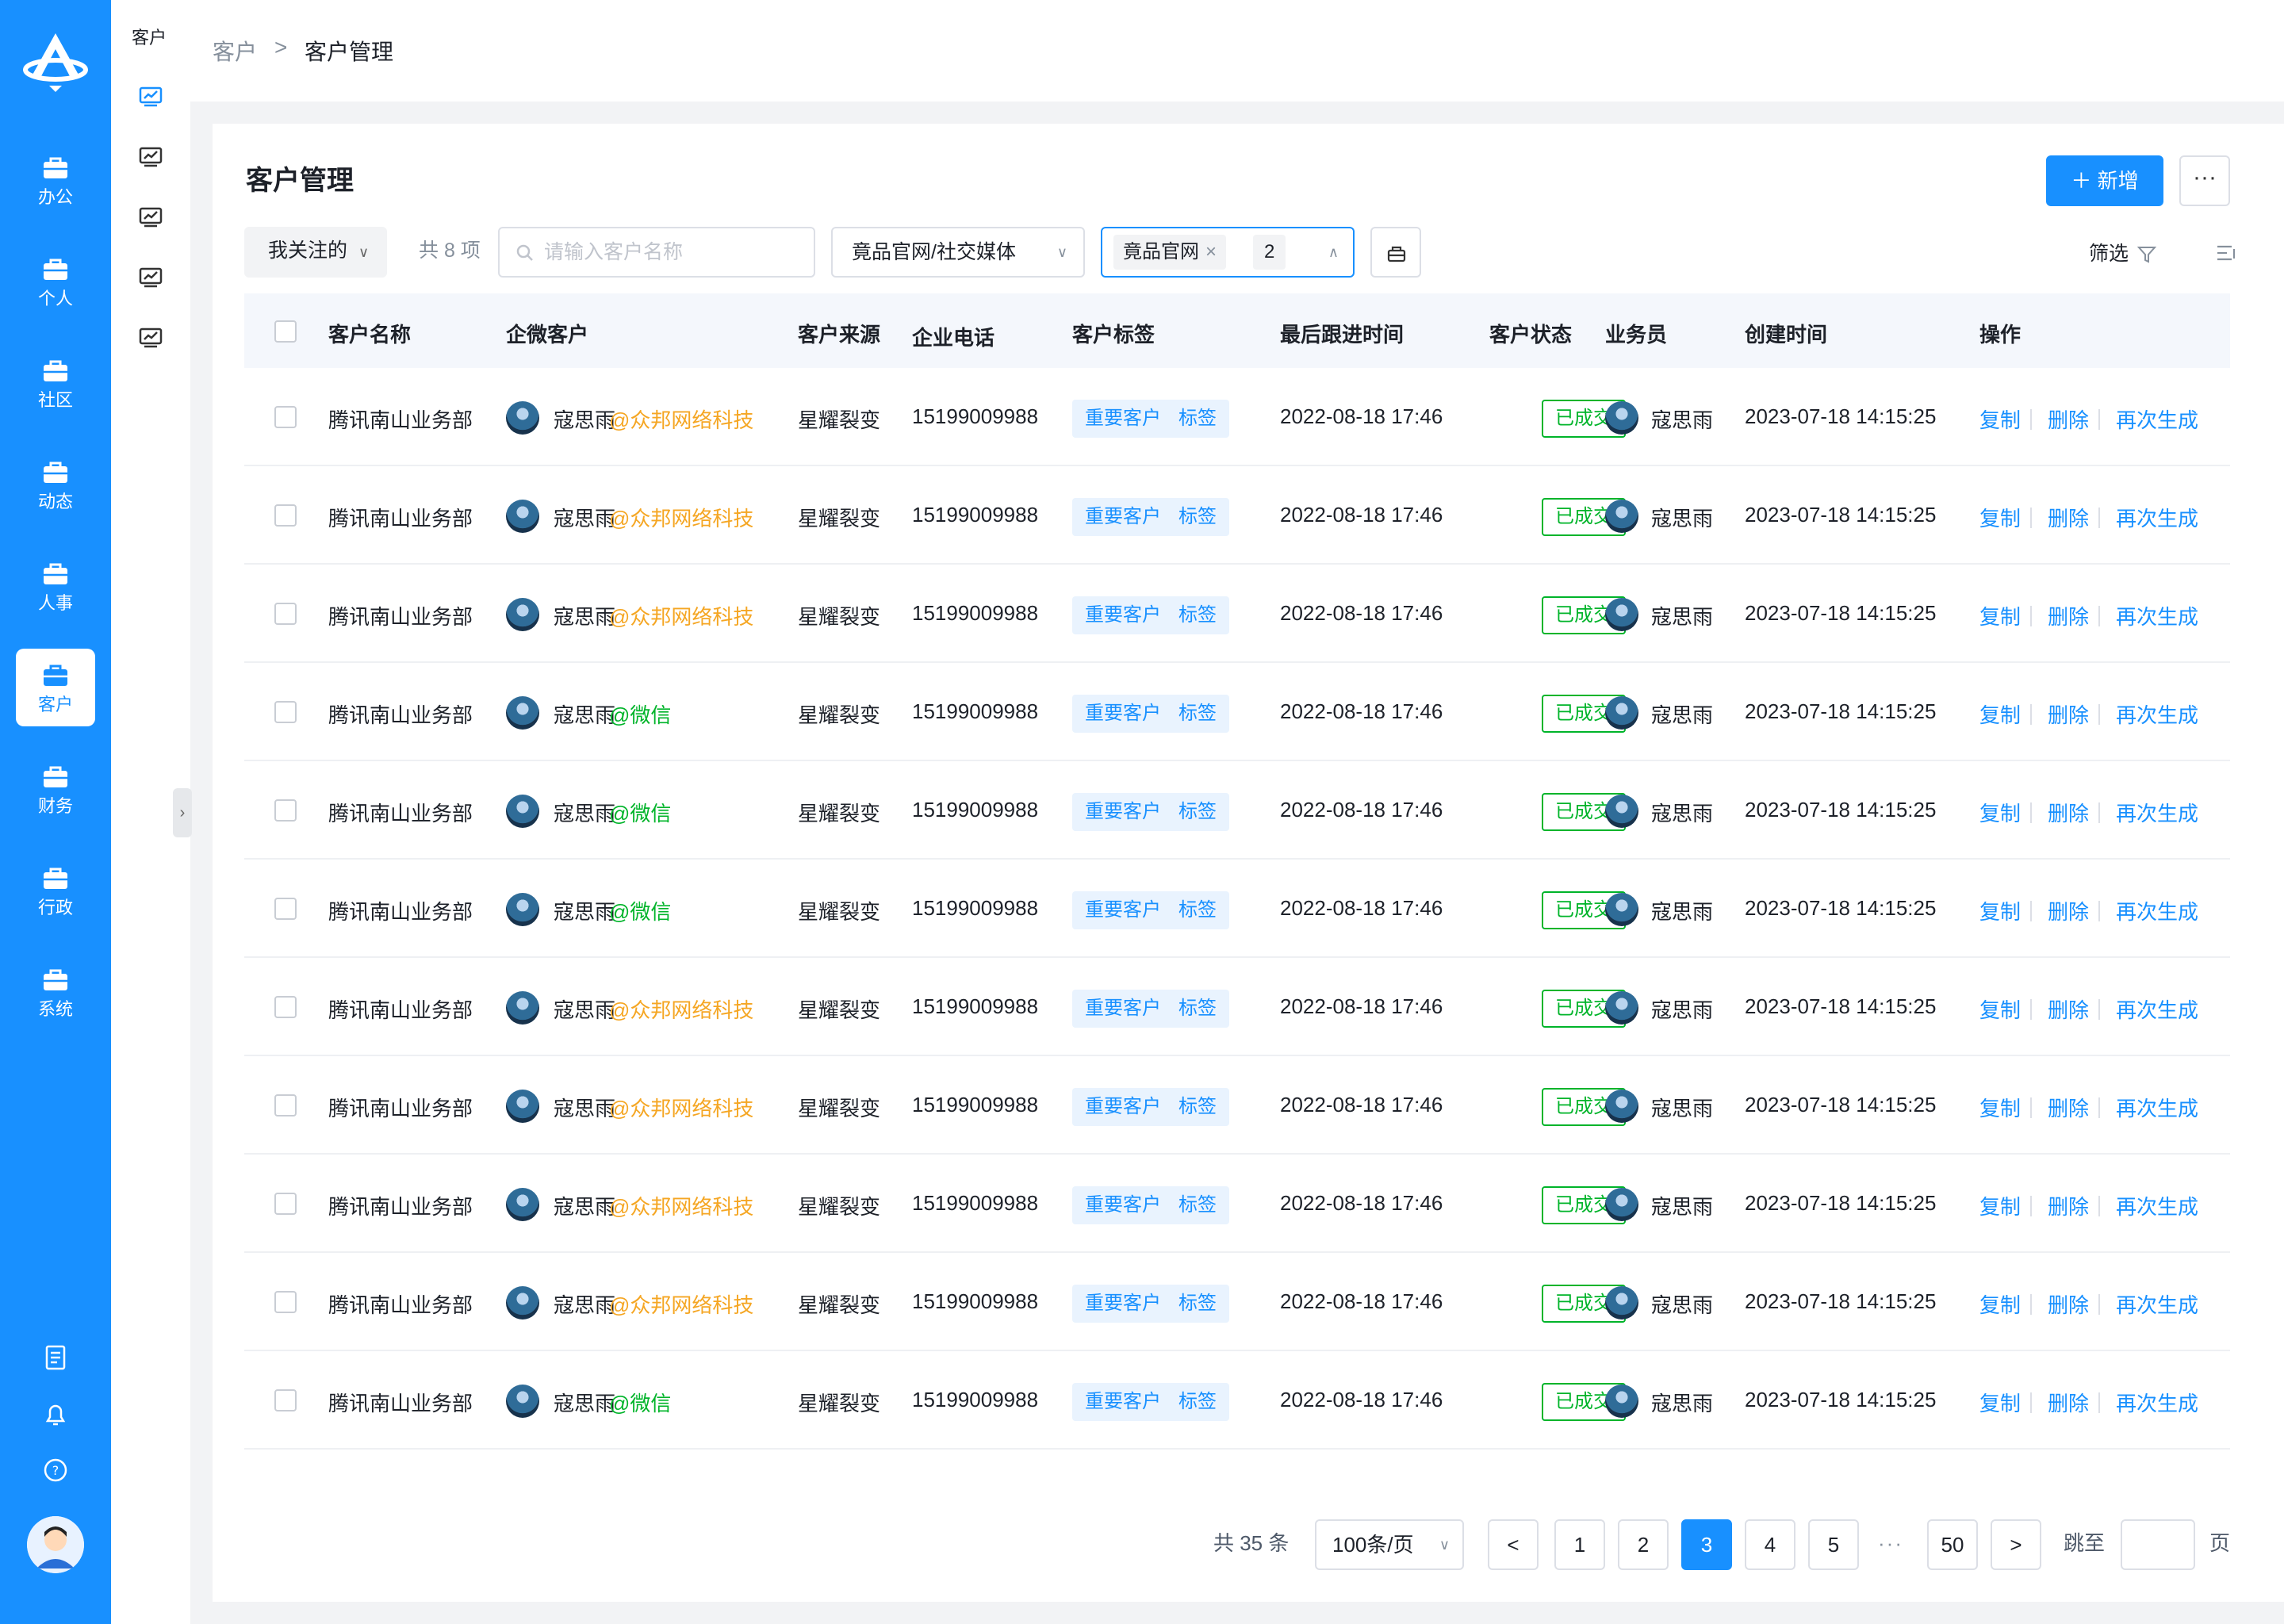 The height and width of the screenshot is (1624, 2284). Describe the element at coordinates (1513, 1544) in the screenshot. I see `prev-page-button: <` at that location.